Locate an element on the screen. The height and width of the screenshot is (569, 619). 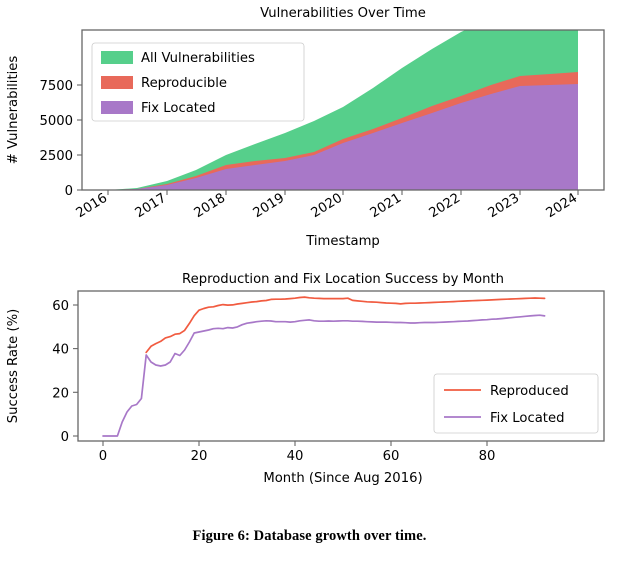
bottom-ytick-20: 20 is located at coordinates (60, 393).